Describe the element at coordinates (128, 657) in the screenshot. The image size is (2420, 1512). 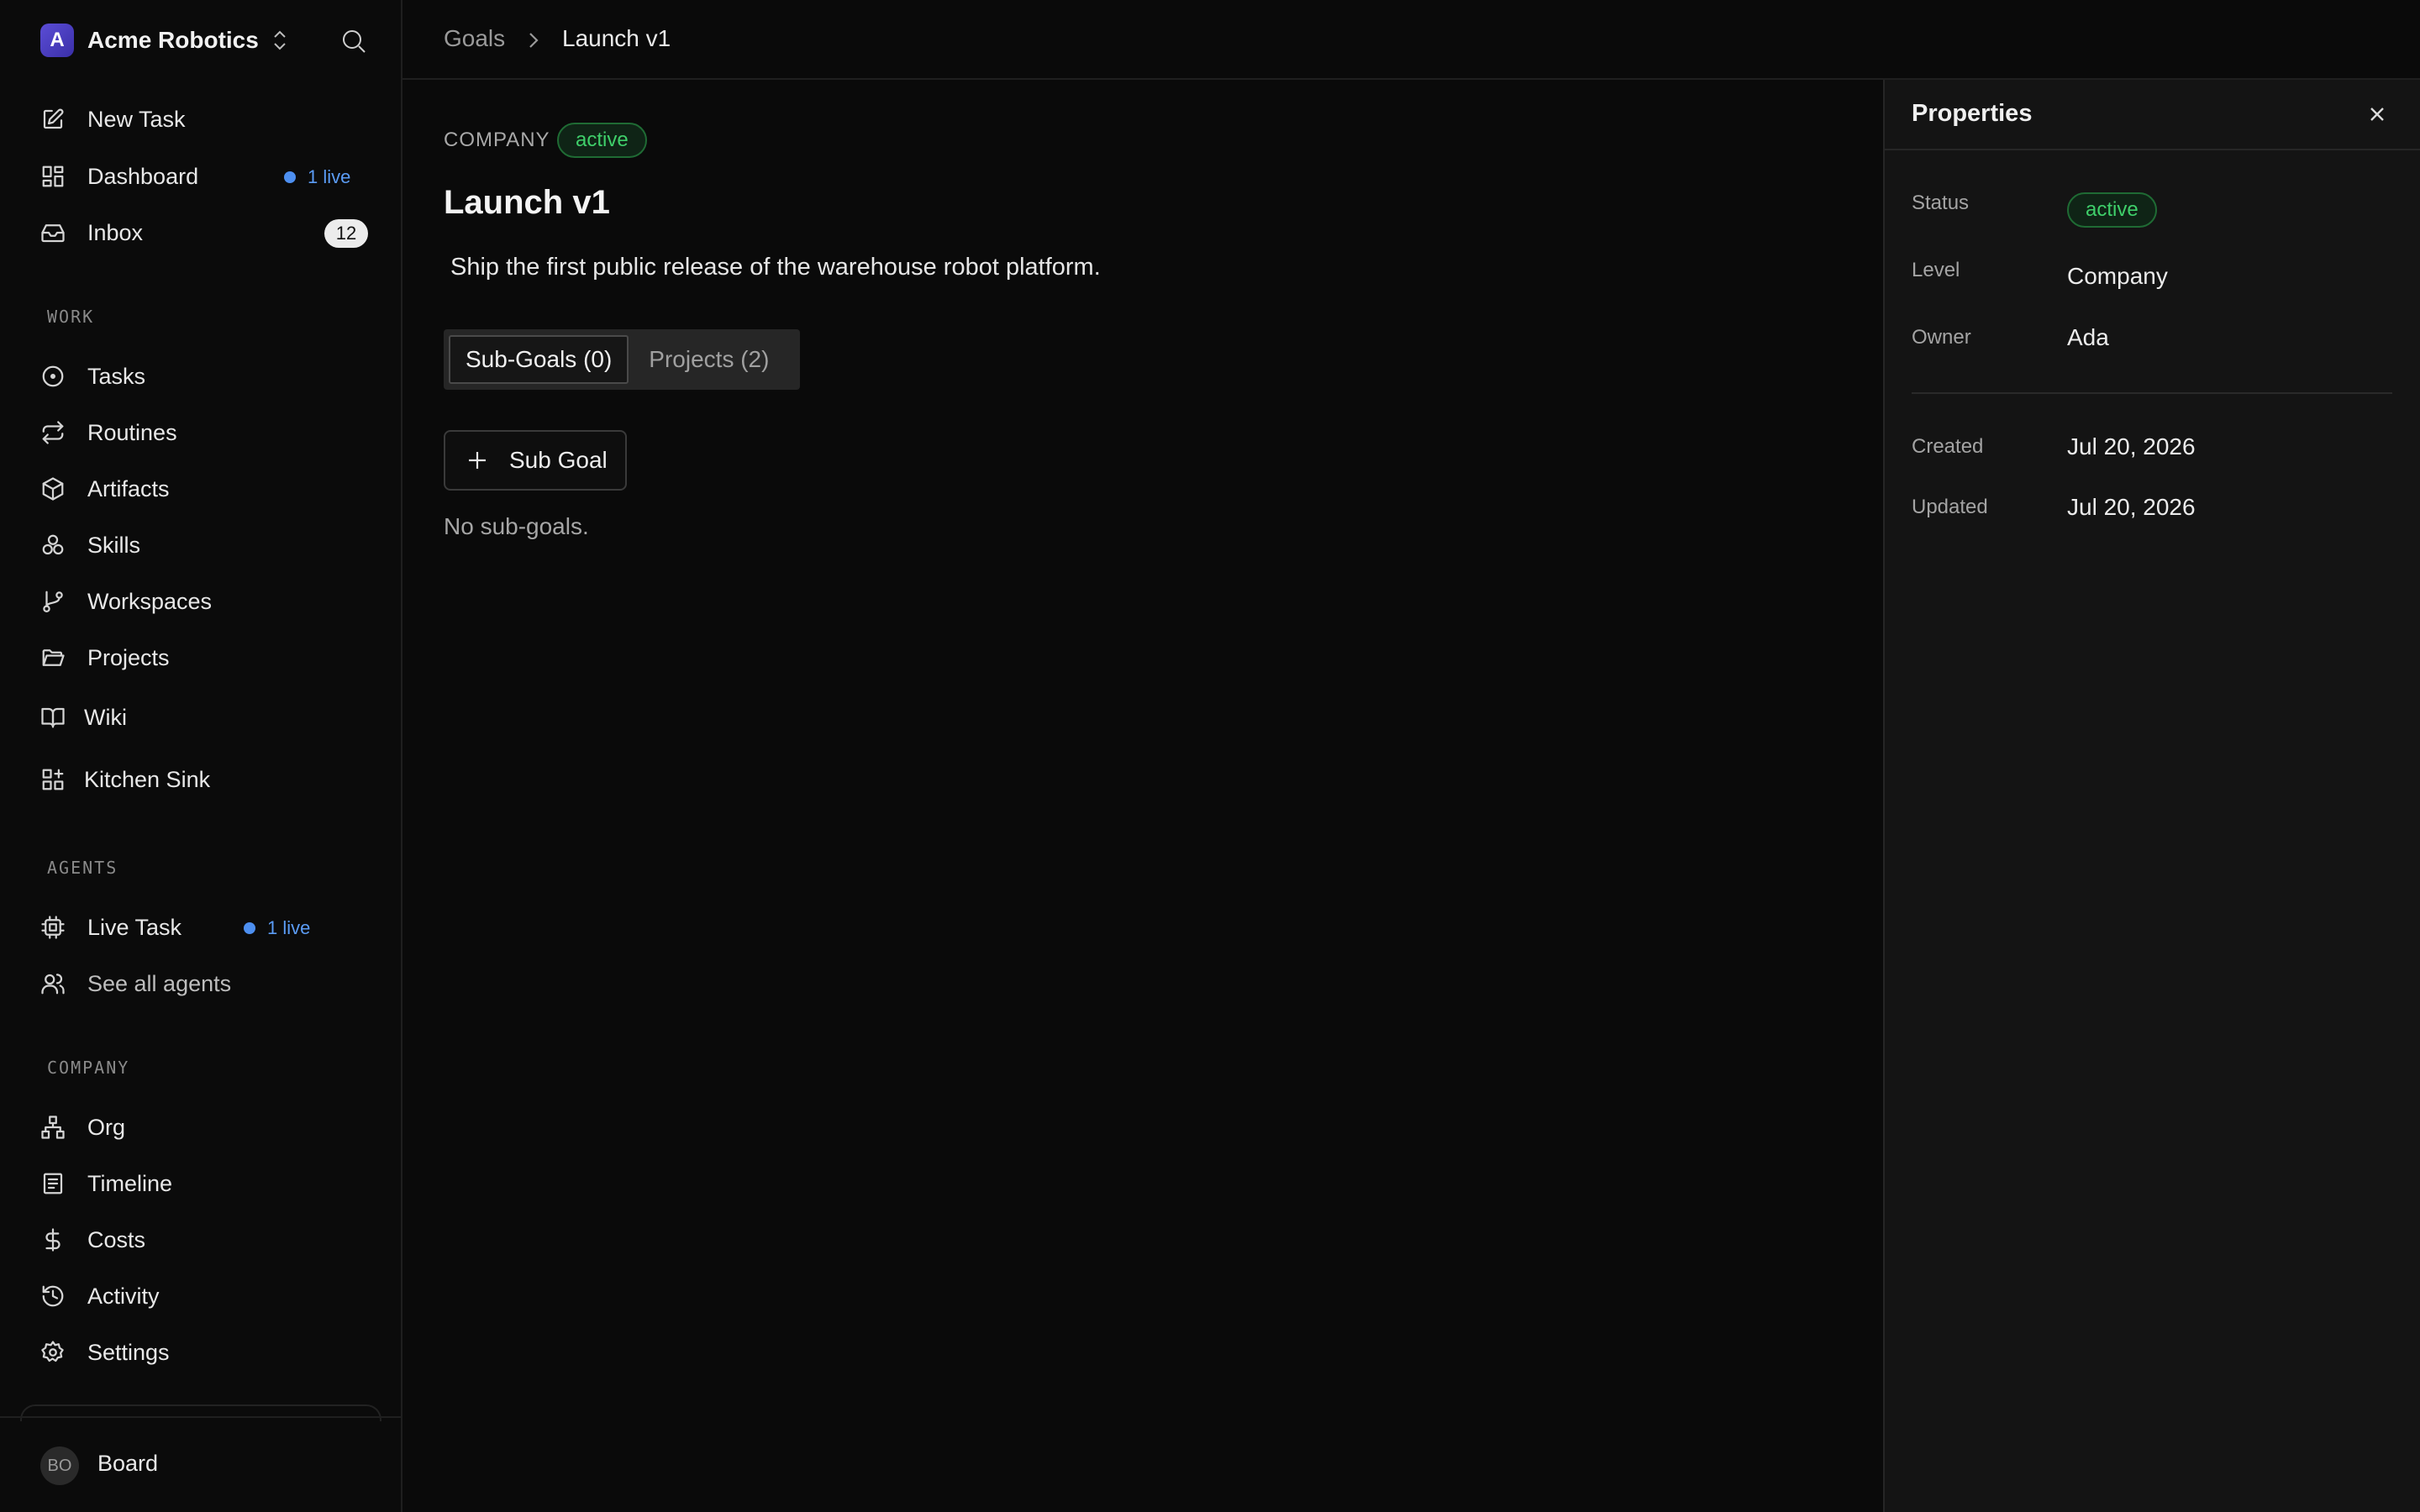
I see `sidebar-item-label: Projects` at that location.